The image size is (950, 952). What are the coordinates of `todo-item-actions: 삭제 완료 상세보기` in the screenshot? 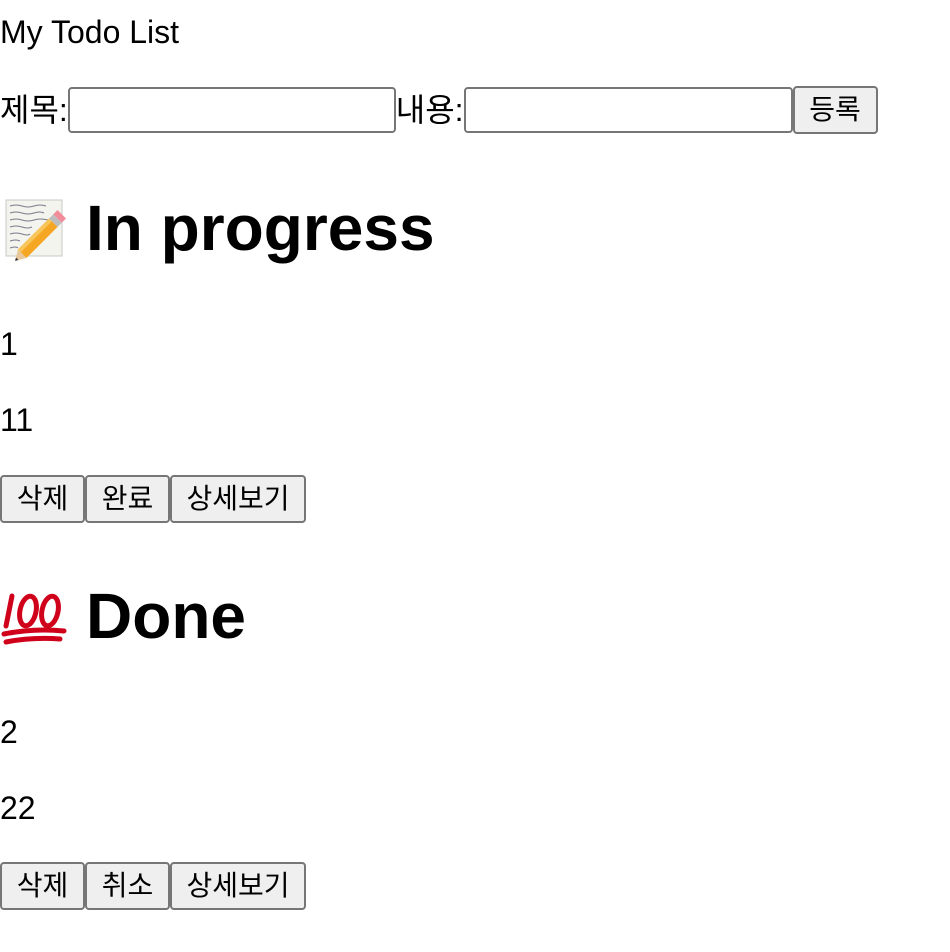 It's located at (153, 499).